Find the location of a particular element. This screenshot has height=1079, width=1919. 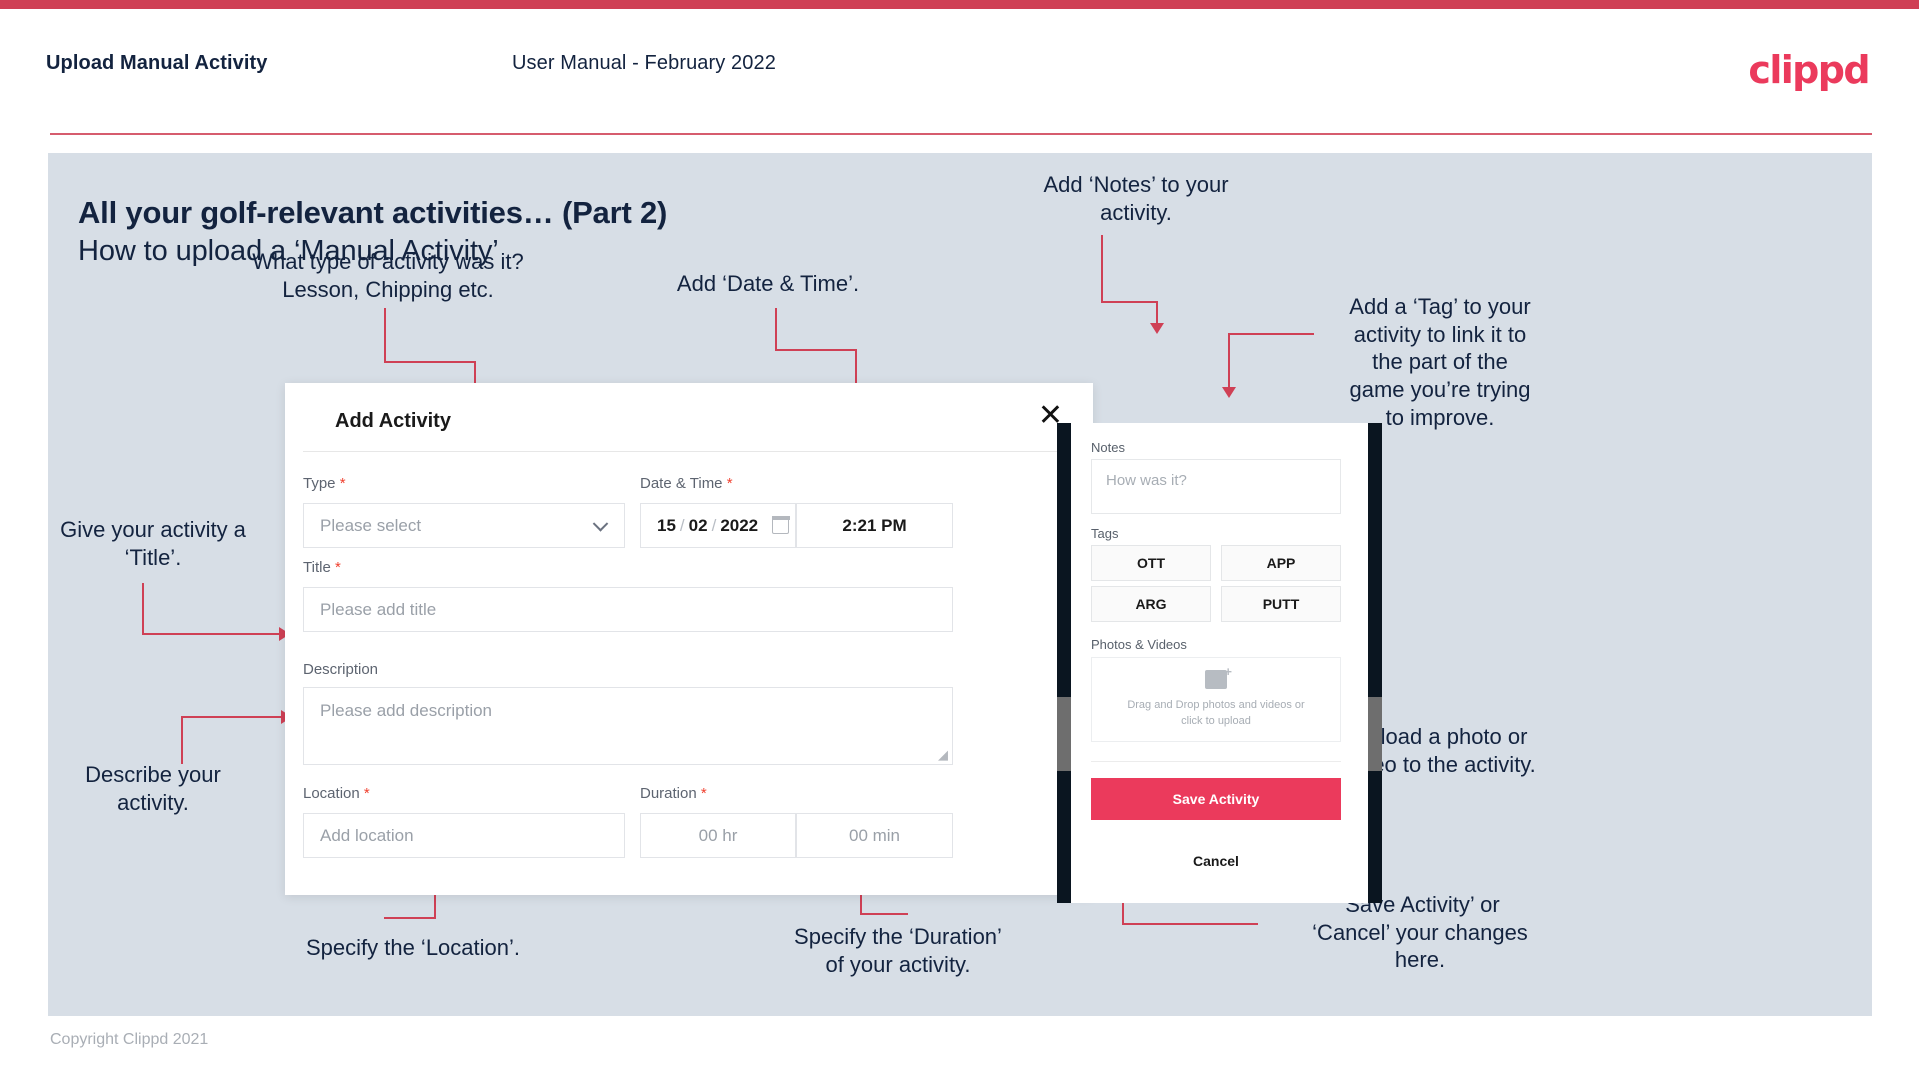

connector-desc-h is located at coordinates (232, 717).